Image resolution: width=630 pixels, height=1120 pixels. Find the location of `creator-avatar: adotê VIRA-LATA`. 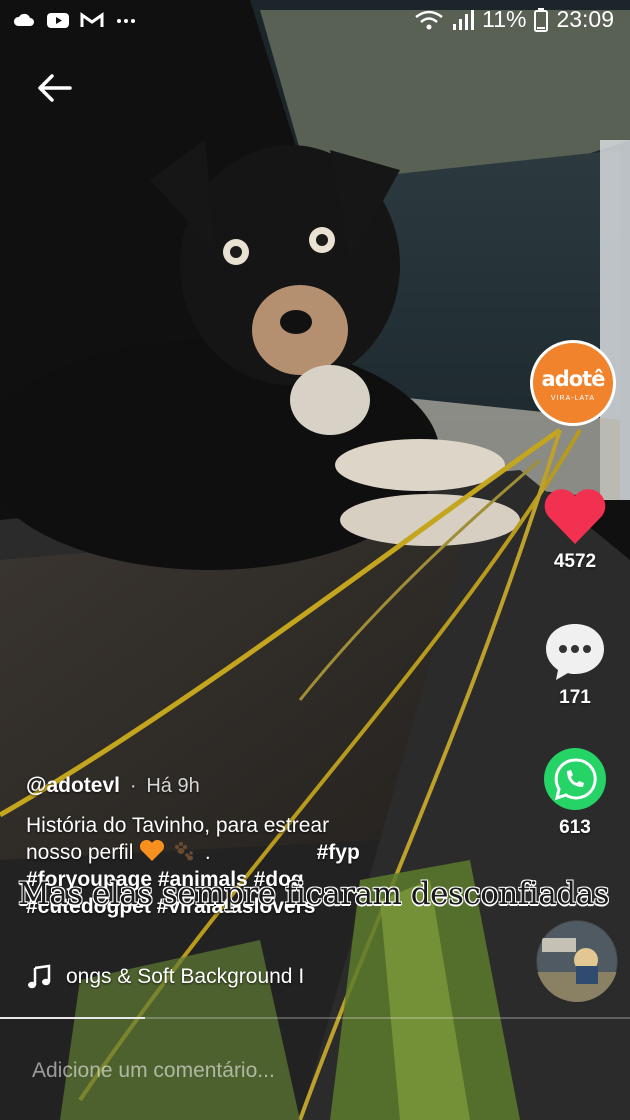

creator-avatar: adotê VIRA-LATA is located at coordinates (573, 383).